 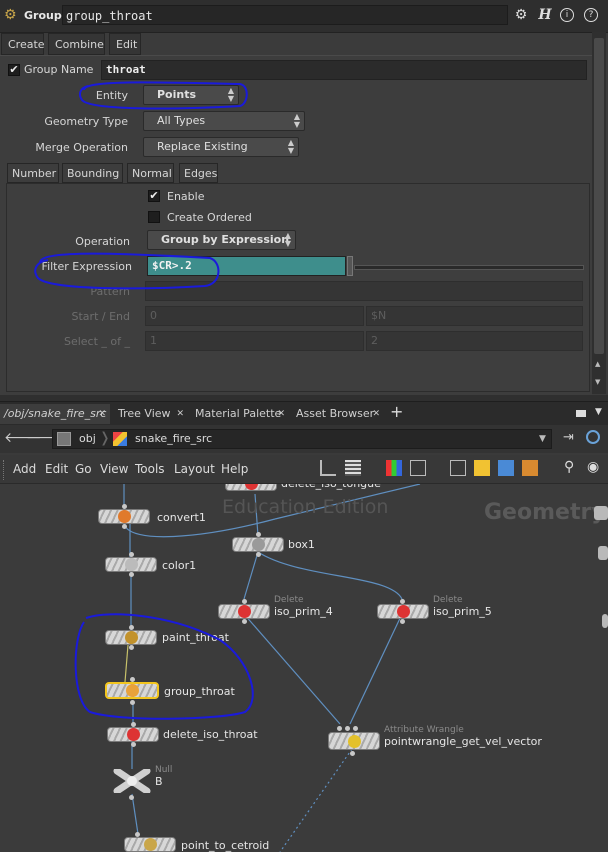 I want to click on list-view-icon, so click(x=353, y=468).